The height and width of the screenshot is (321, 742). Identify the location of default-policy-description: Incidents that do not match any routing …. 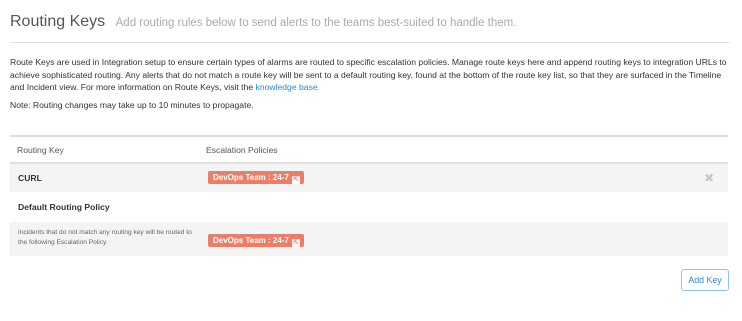
(105, 237).